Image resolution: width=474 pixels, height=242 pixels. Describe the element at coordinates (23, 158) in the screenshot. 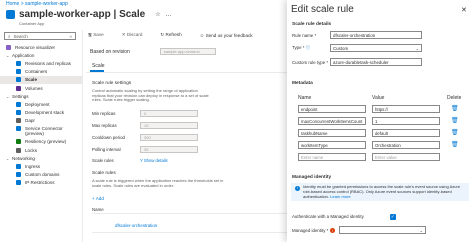

I see `sidebar-item-label: Networking` at that location.